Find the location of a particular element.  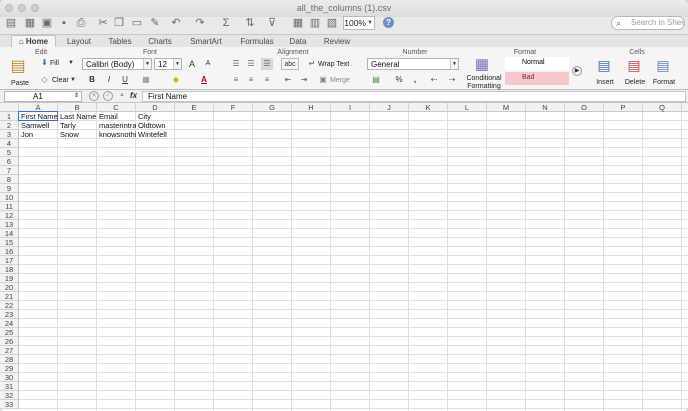

wrap-text-button: Wrap Text is located at coordinates (336, 65).